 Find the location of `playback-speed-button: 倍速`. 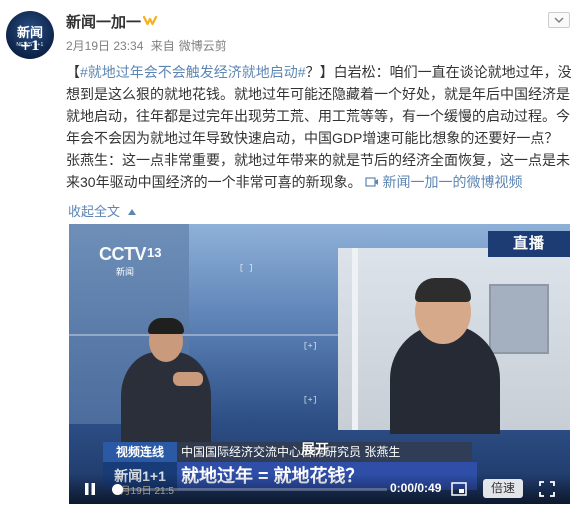

playback-speed-button: 倍速 is located at coordinates (503, 488).